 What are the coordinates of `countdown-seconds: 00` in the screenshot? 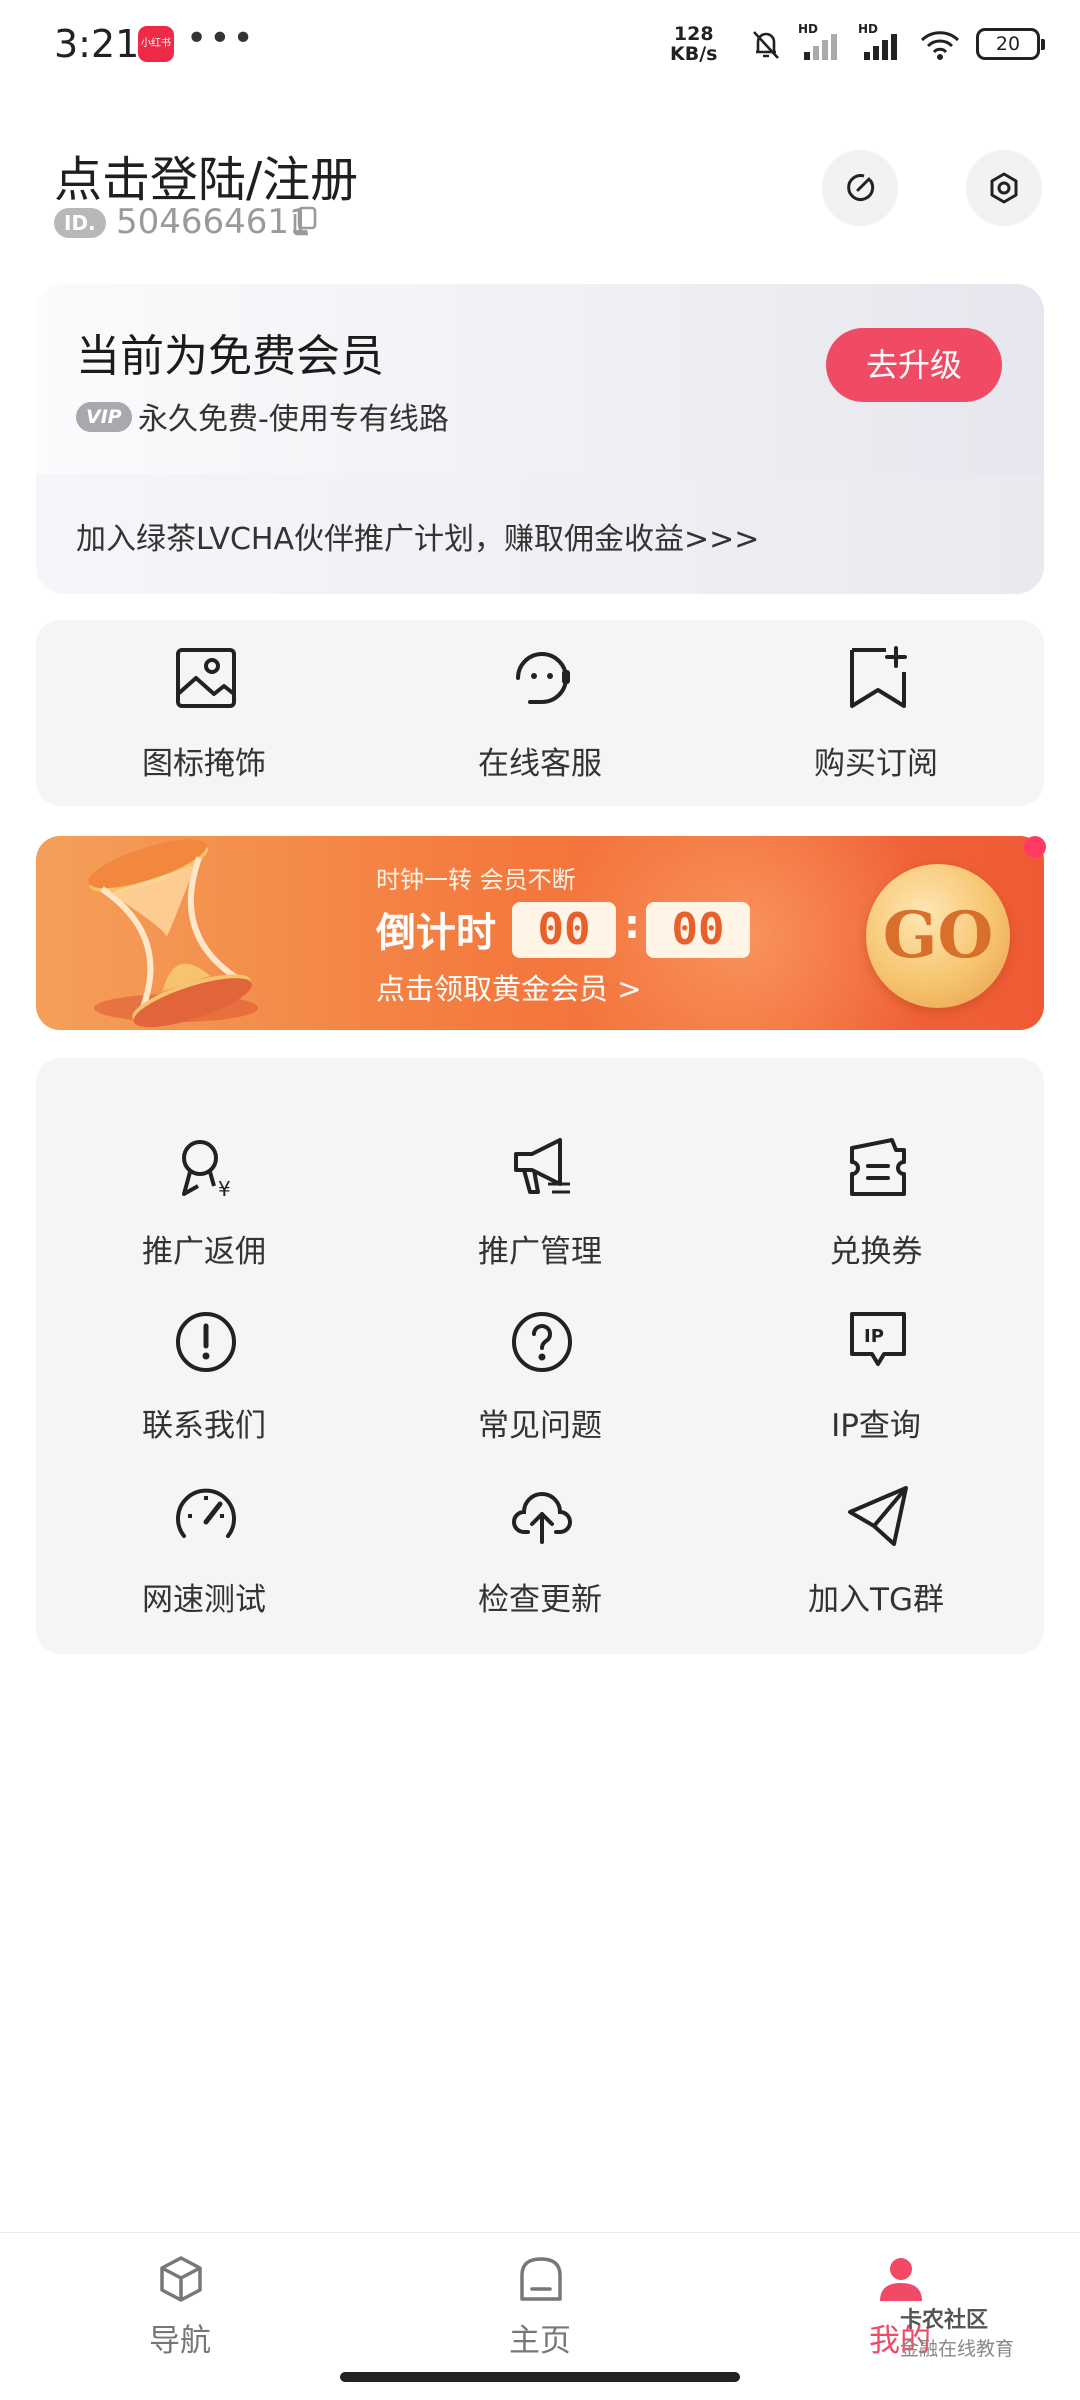 It's located at (698, 930).